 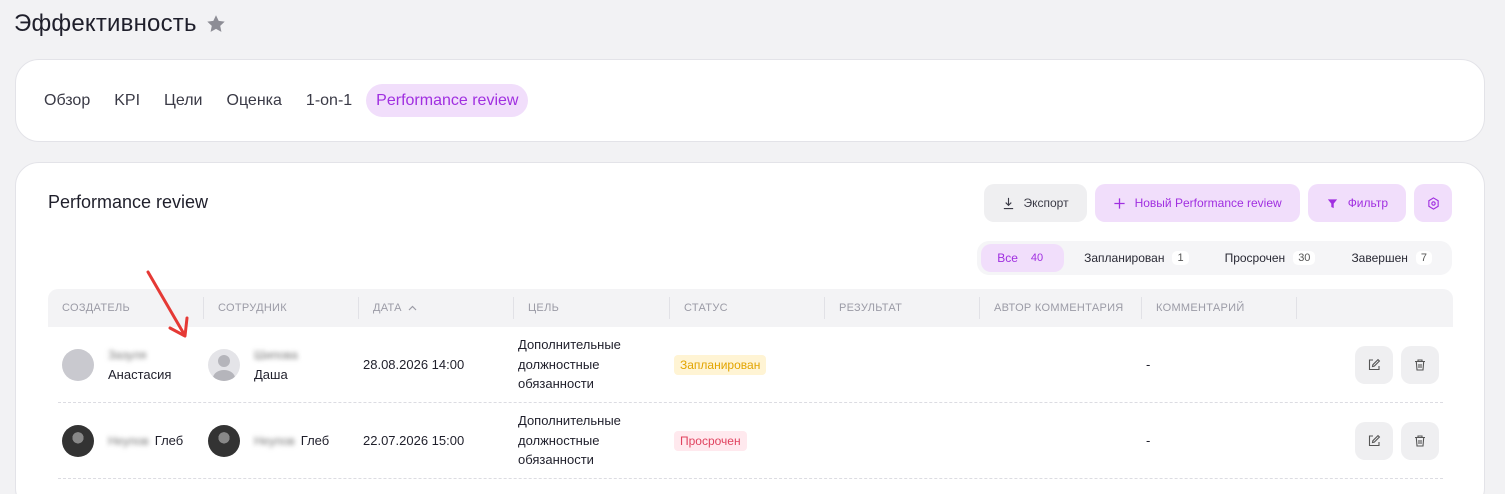 I want to click on plus-icon, so click(x=1119, y=203).